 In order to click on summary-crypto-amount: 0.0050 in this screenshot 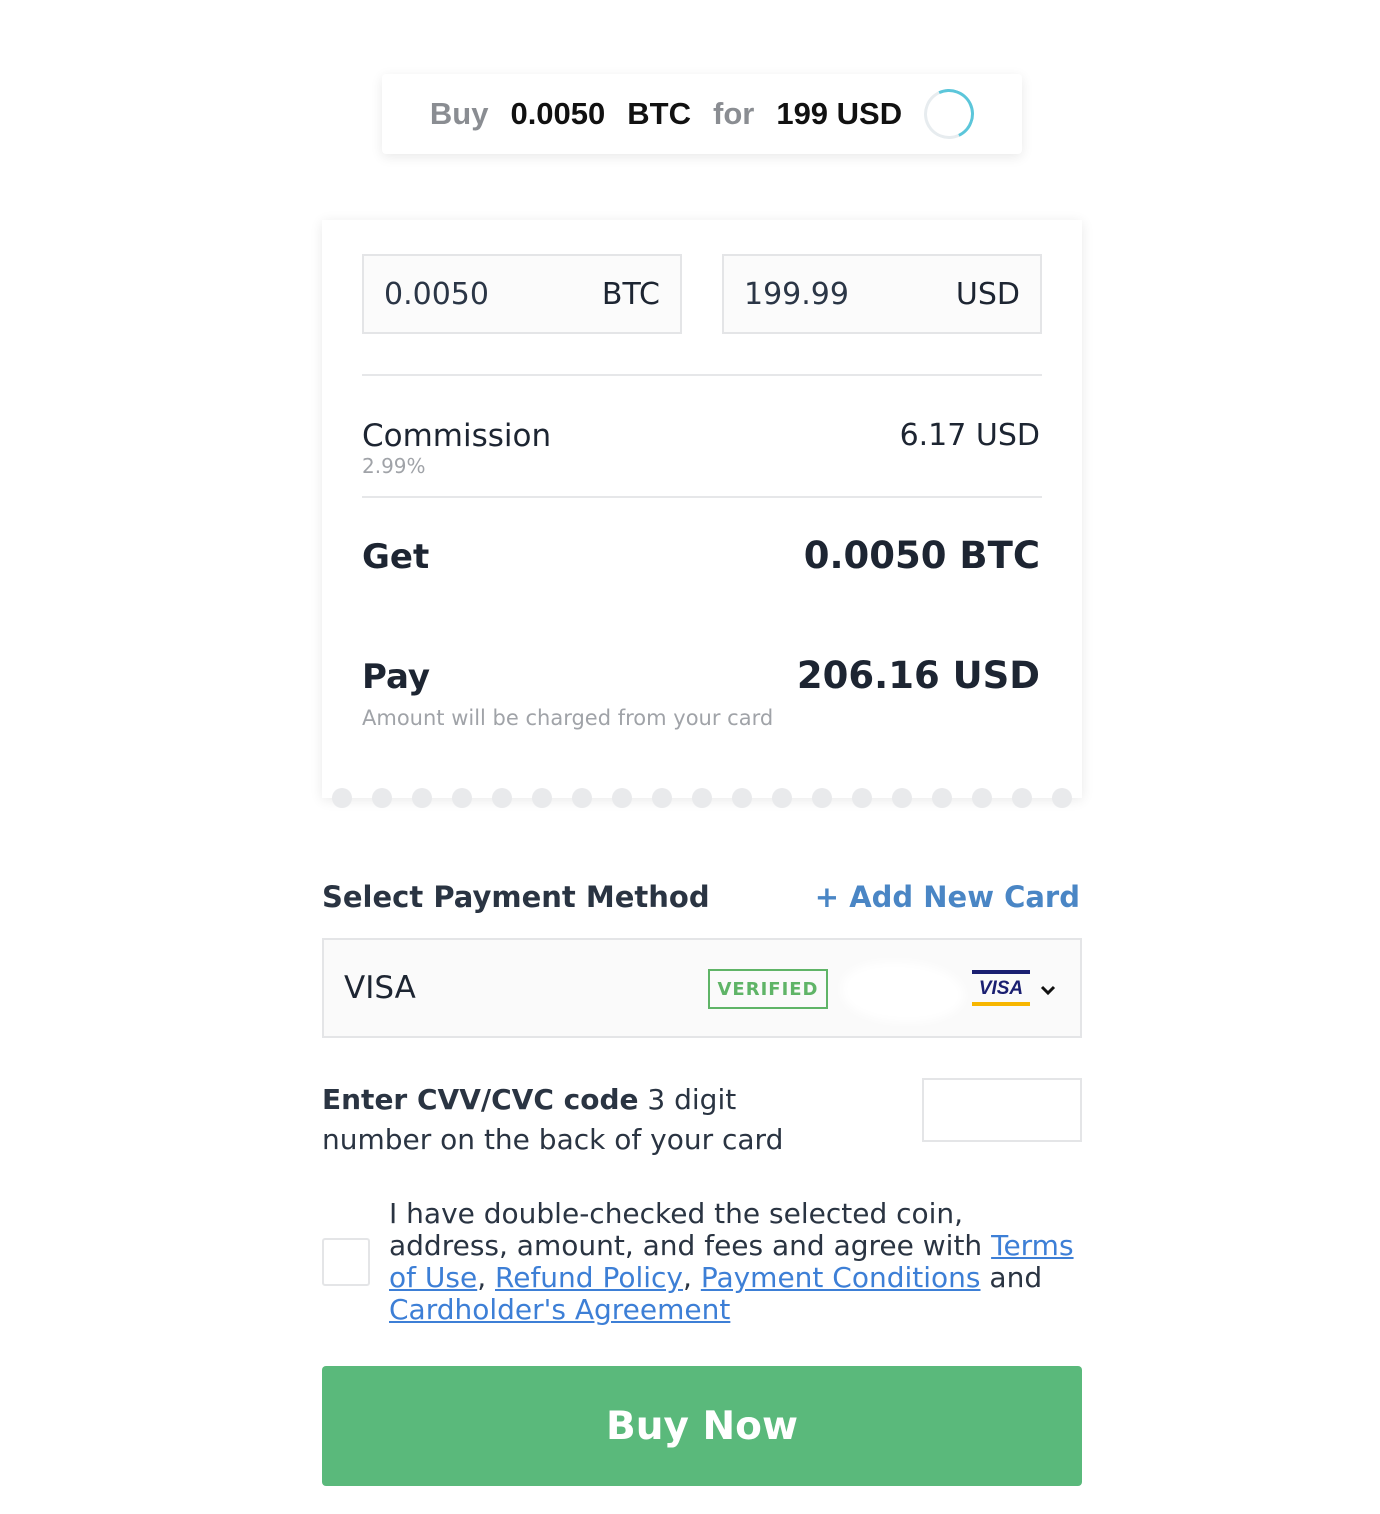, I will do `click(558, 113)`.